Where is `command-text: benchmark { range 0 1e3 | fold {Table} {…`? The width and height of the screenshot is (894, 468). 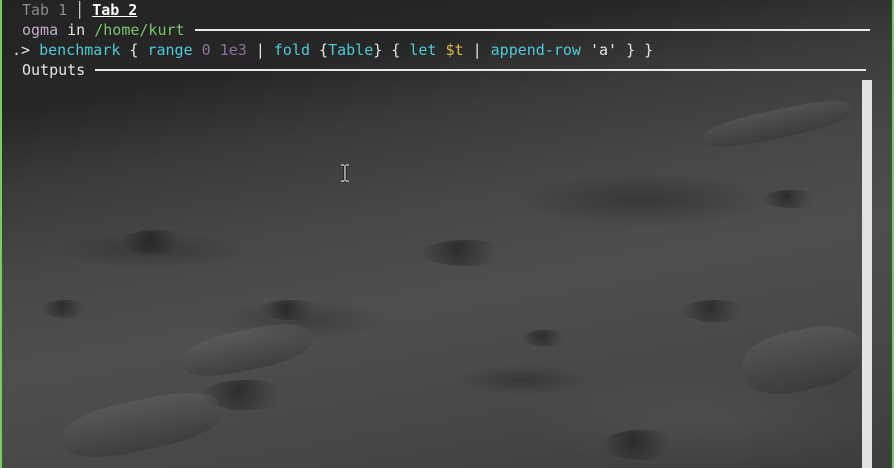 command-text: benchmark { range 0 1e3 | fold {Table} {… is located at coordinates (346, 50).